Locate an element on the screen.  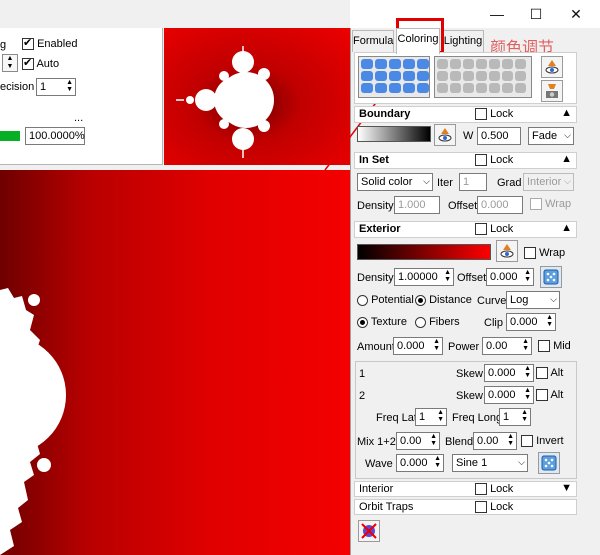
curve-select: Log ⌵ is located at coordinates (533, 300).